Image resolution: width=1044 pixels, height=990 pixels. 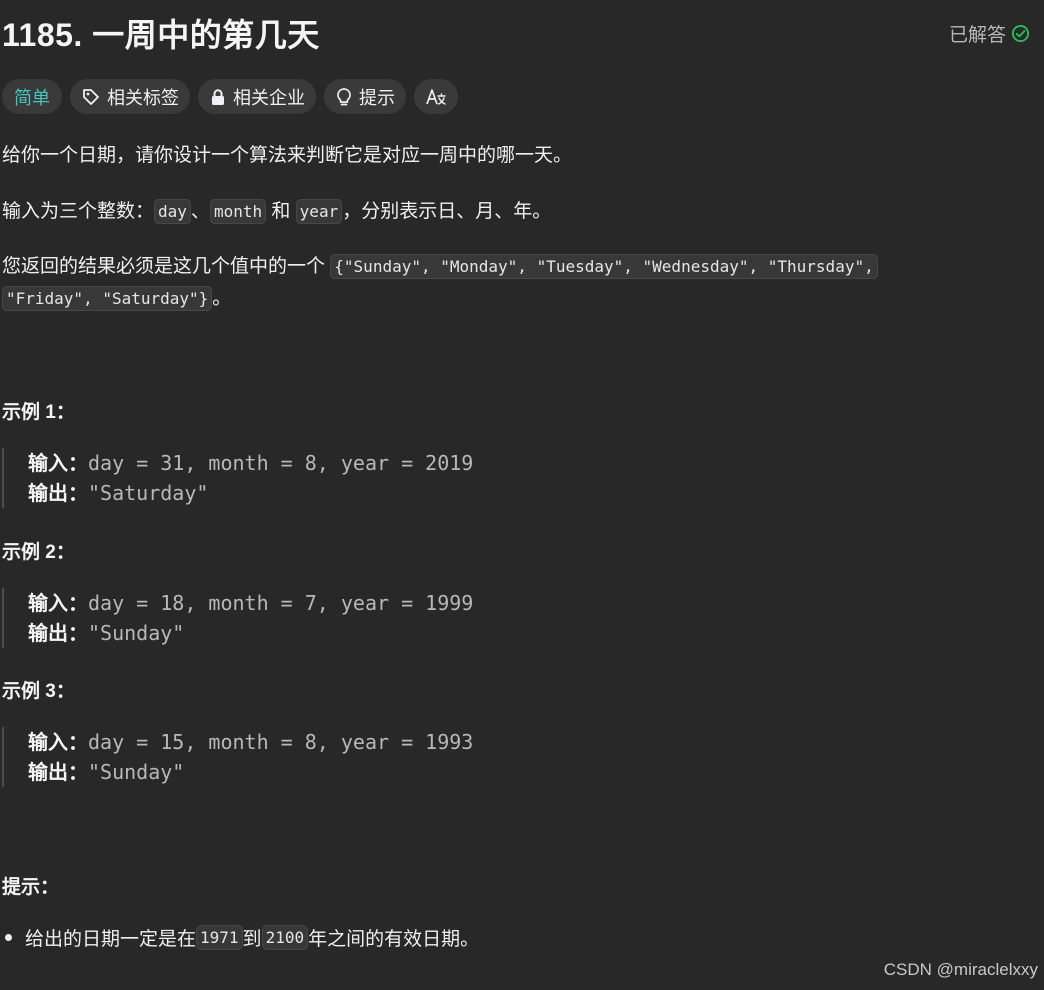 What do you see at coordinates (1020, 33) in the screenshot?
I see `check-circle-icon` at bounding box center [1020, 33].